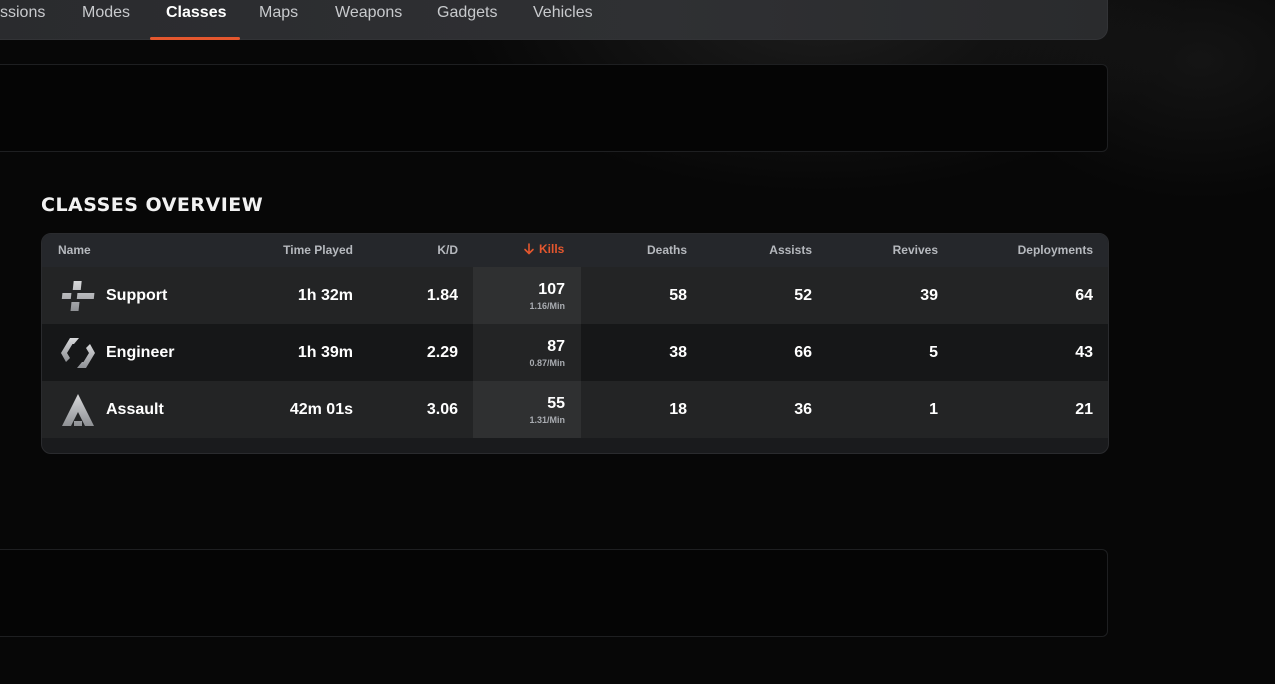 This screenshot has height=684, width=1275. Describe the element at coordinates (1084, 295) in the screenshot. I see `deployments-value: 64` at that location.